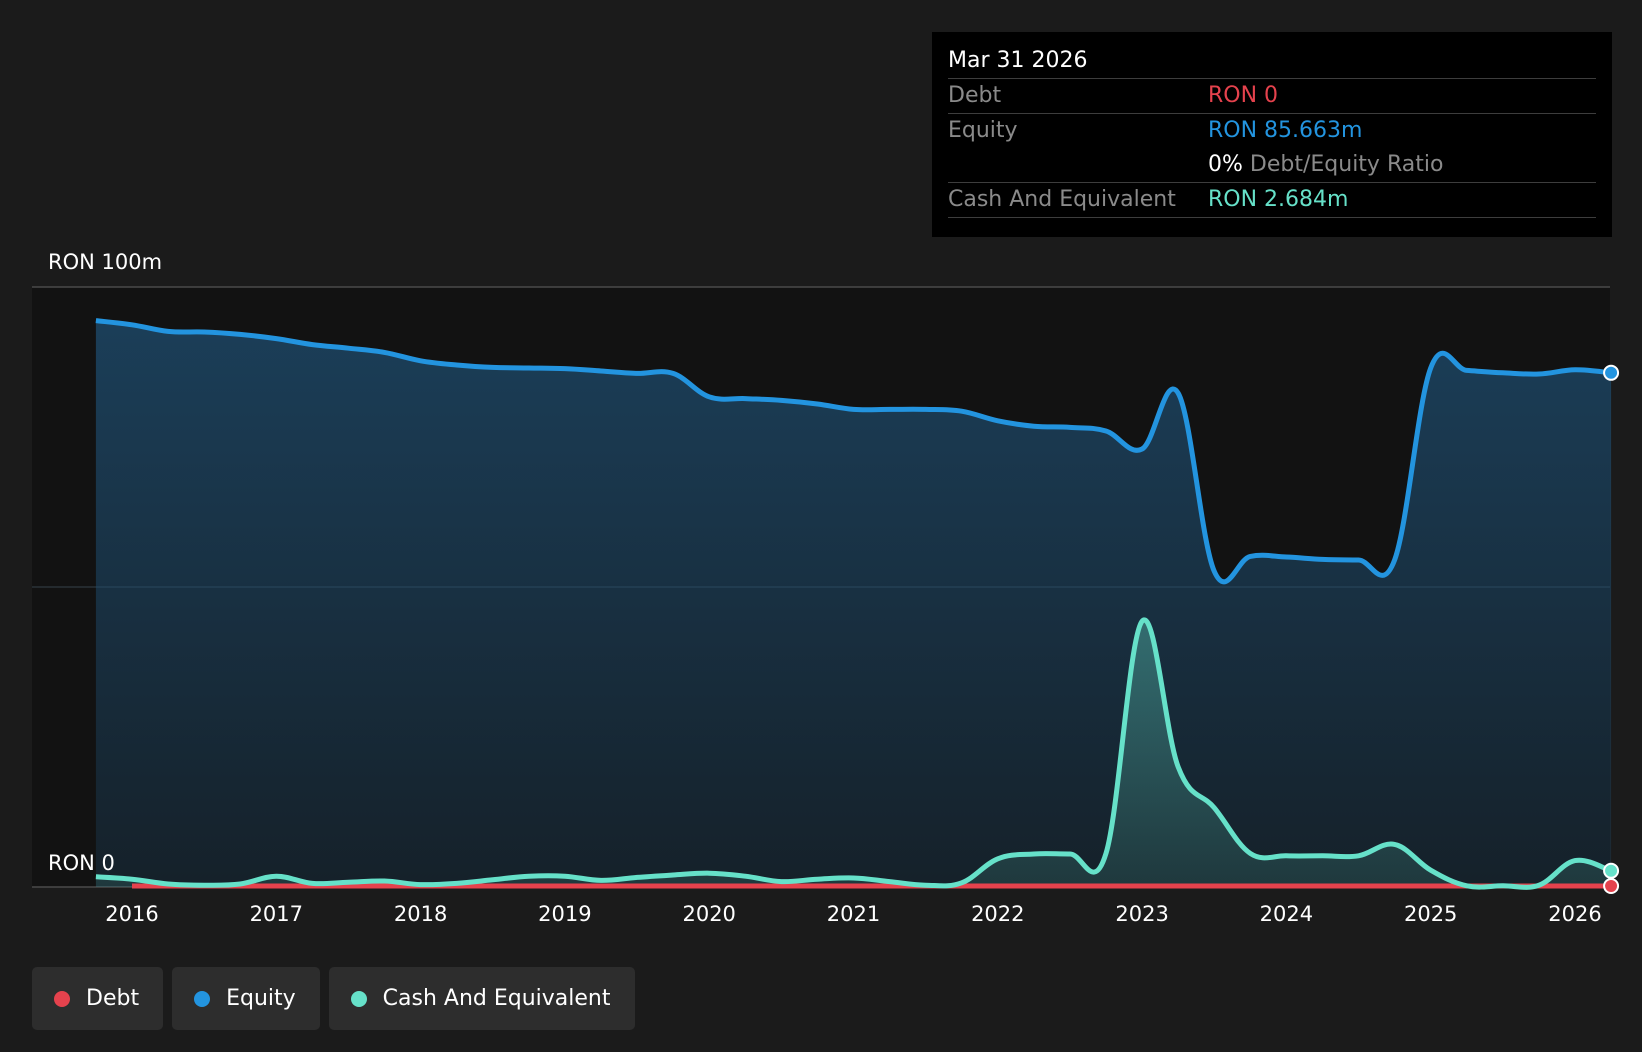 This screenshot has width=1642, height=1052. What do you see at coordinates (564, 914) in the screenshot?
I see `x-tick-label: 2019` at bounding box center [564, 914].